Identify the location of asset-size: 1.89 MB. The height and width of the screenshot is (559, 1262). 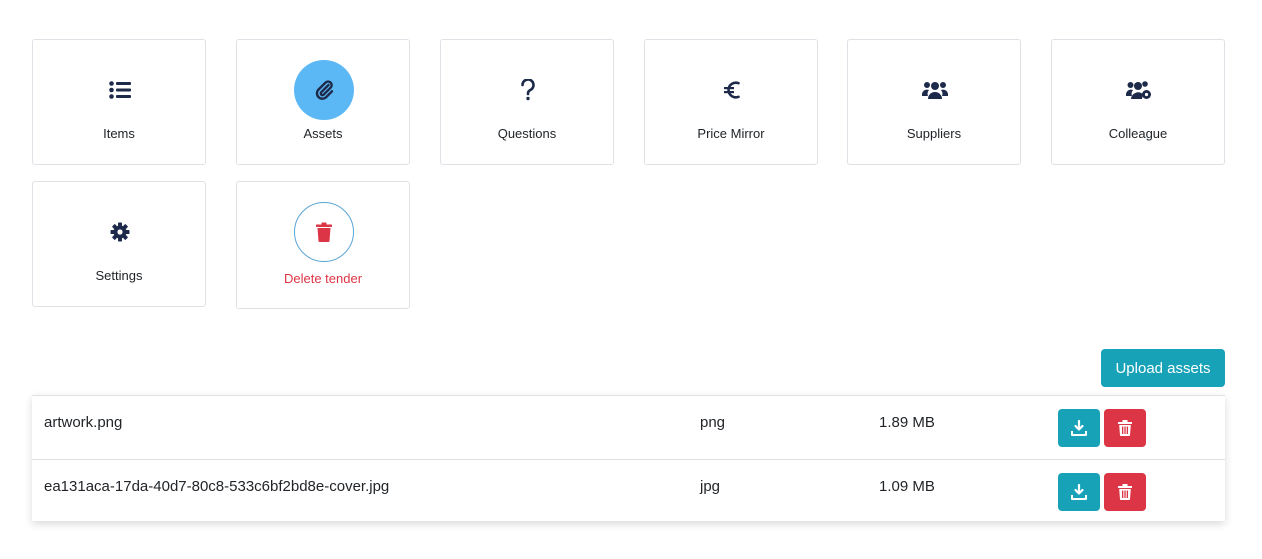
(907, 422).